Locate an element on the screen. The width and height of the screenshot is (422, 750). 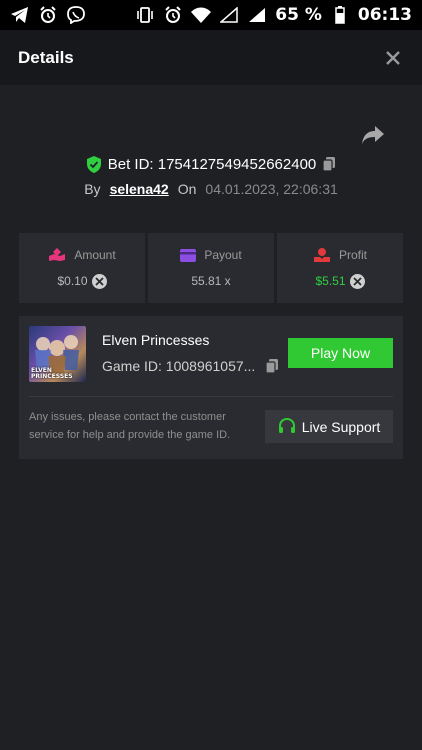
bet-stats: Amount $0.10 Payout 55.81 x Profit $5.51 is located at coordinates (211, 268).